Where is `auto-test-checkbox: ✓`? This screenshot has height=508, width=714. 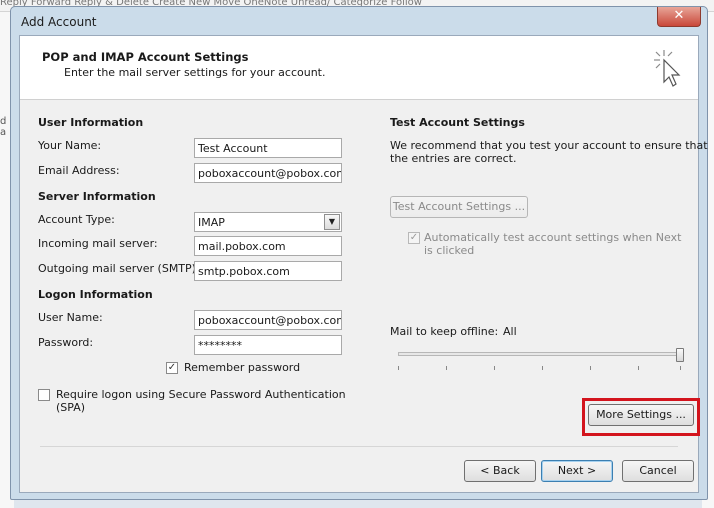 auto-test-checkbox: ✓ is located at coordinates (414, 238).